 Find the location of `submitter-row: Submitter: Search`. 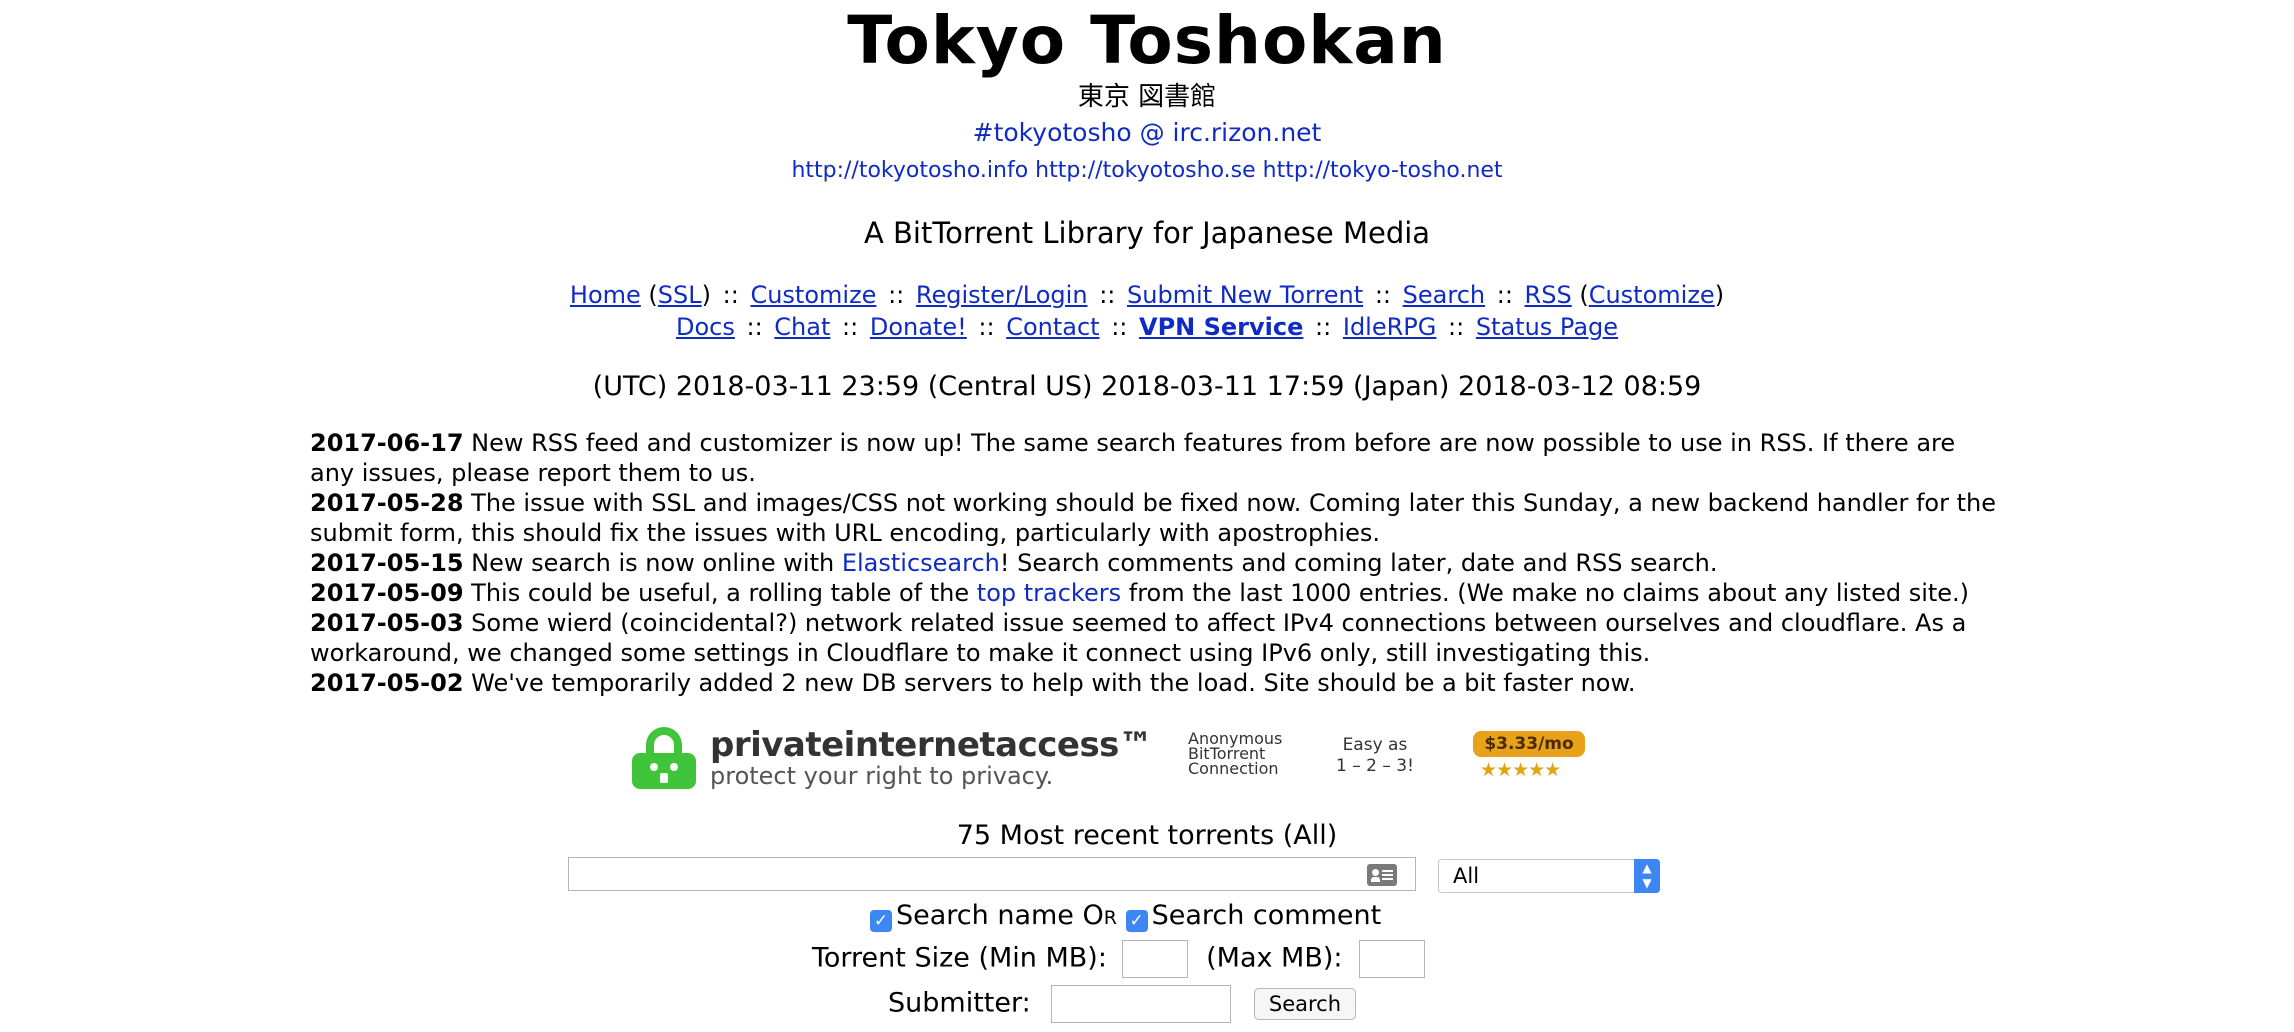

submitter-row: Submitter: Search is located at coordinates (1122, 1004).